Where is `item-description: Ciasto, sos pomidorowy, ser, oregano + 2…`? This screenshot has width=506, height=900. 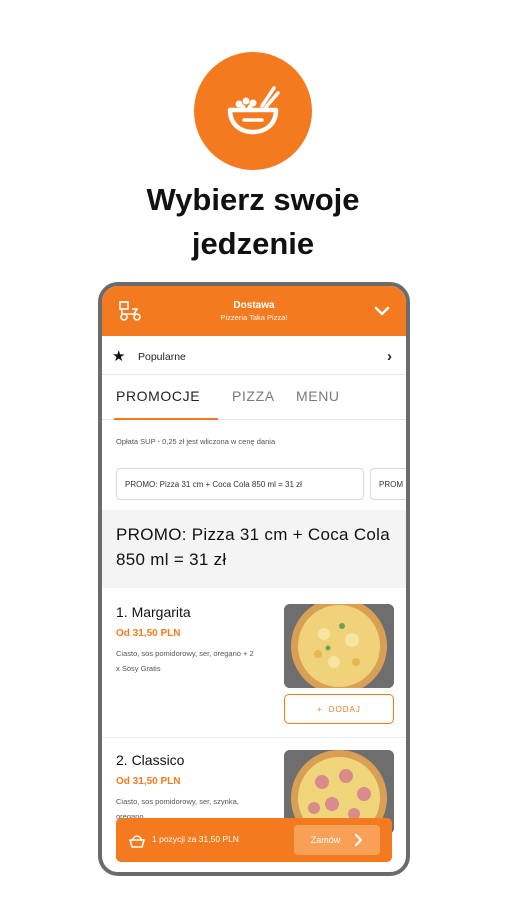
item-description: Ciasto, sos pomidorowy, ser, oregano + 2… is located at coordinates (185, 661).